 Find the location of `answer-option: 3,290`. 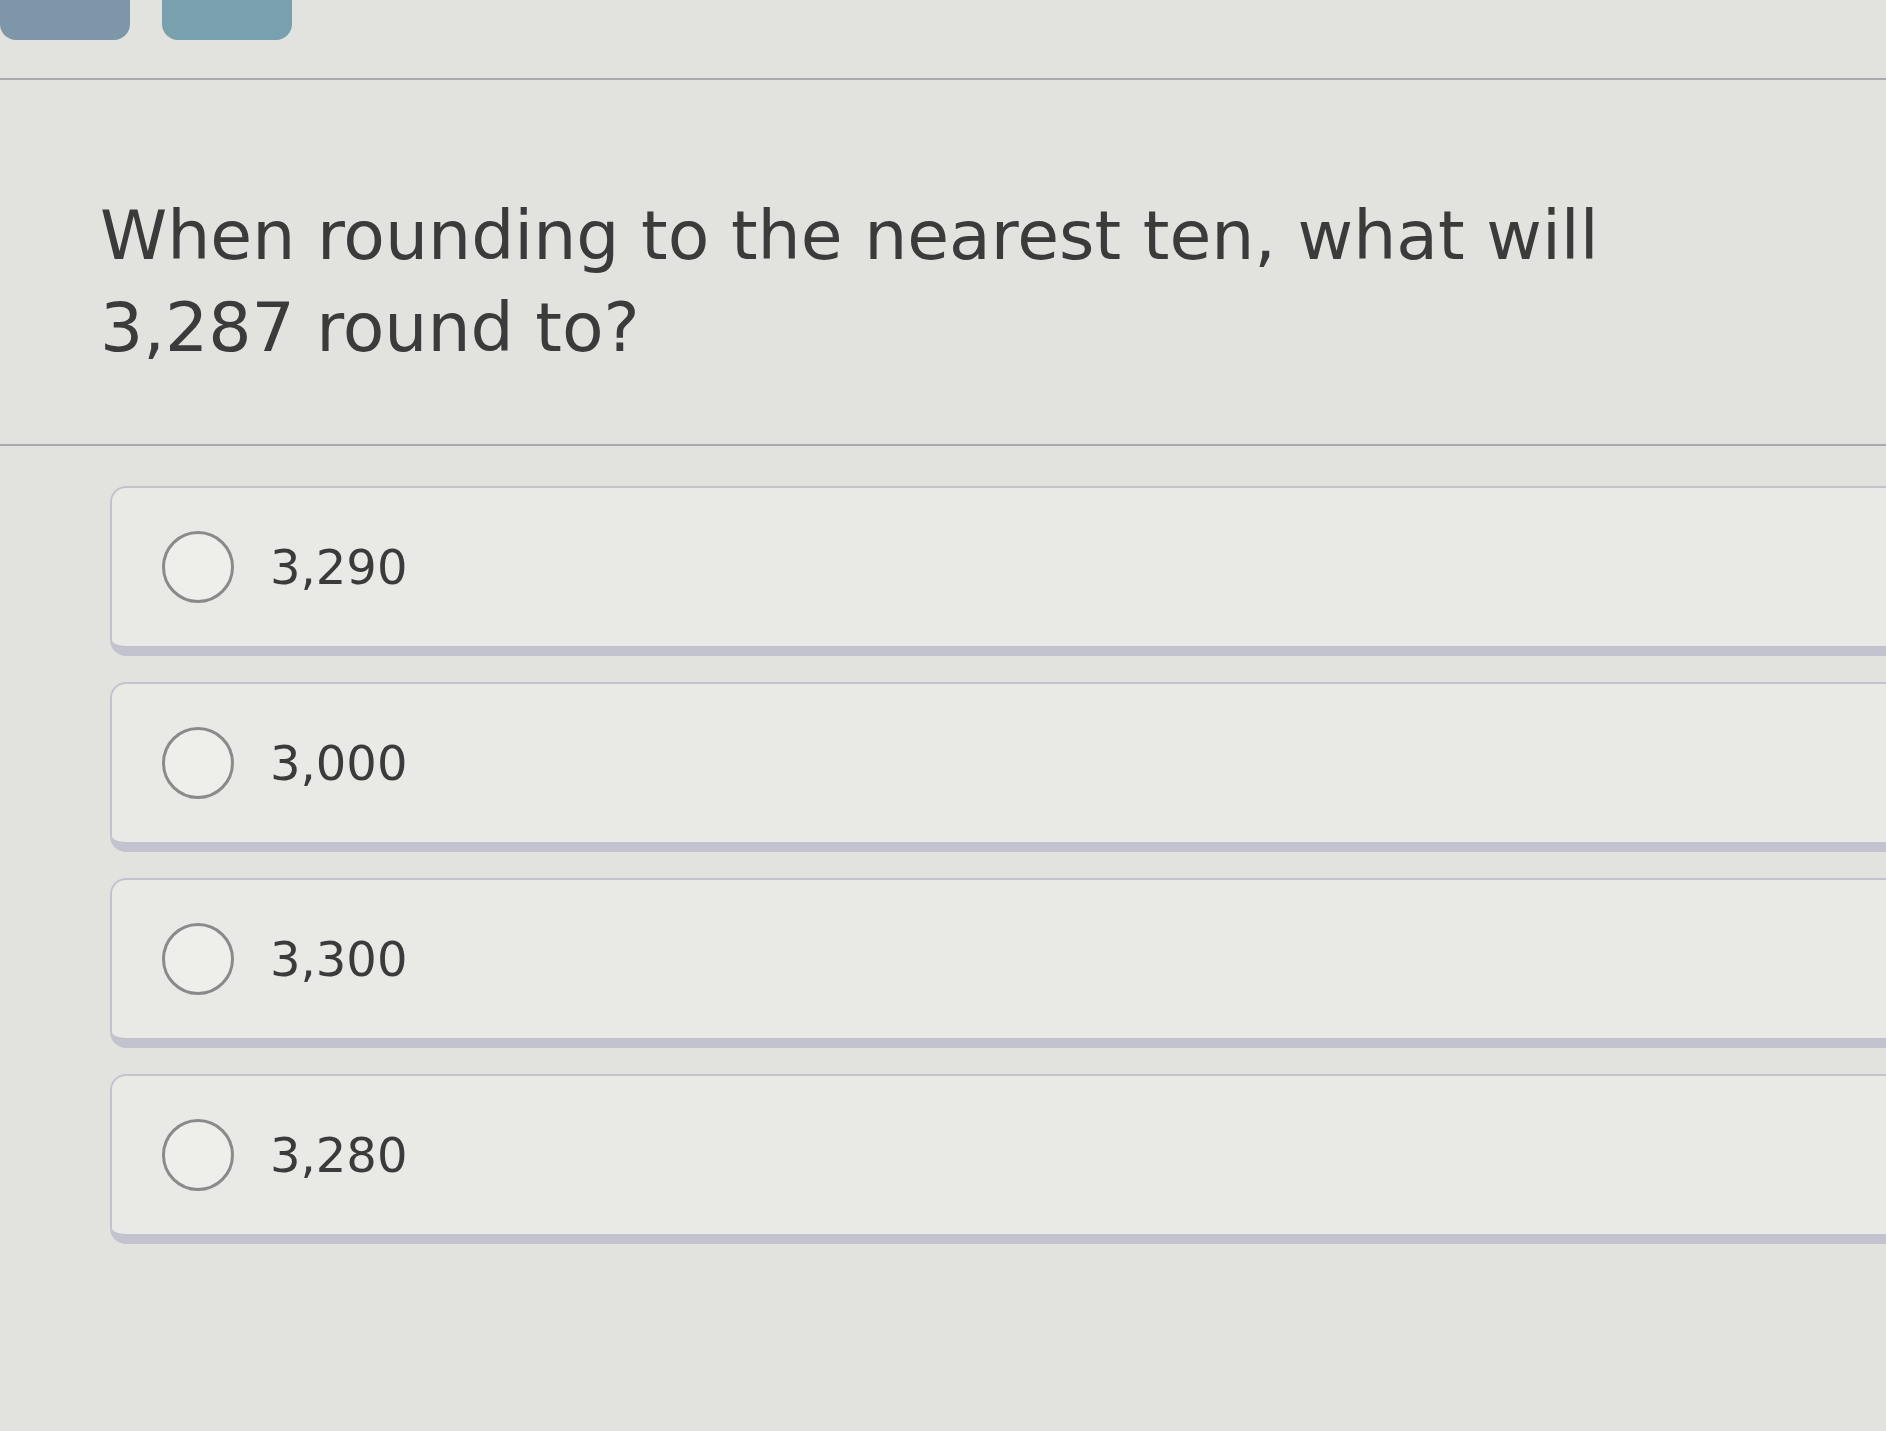

answer-option: 3,290 is located at coordinates (998, 570).